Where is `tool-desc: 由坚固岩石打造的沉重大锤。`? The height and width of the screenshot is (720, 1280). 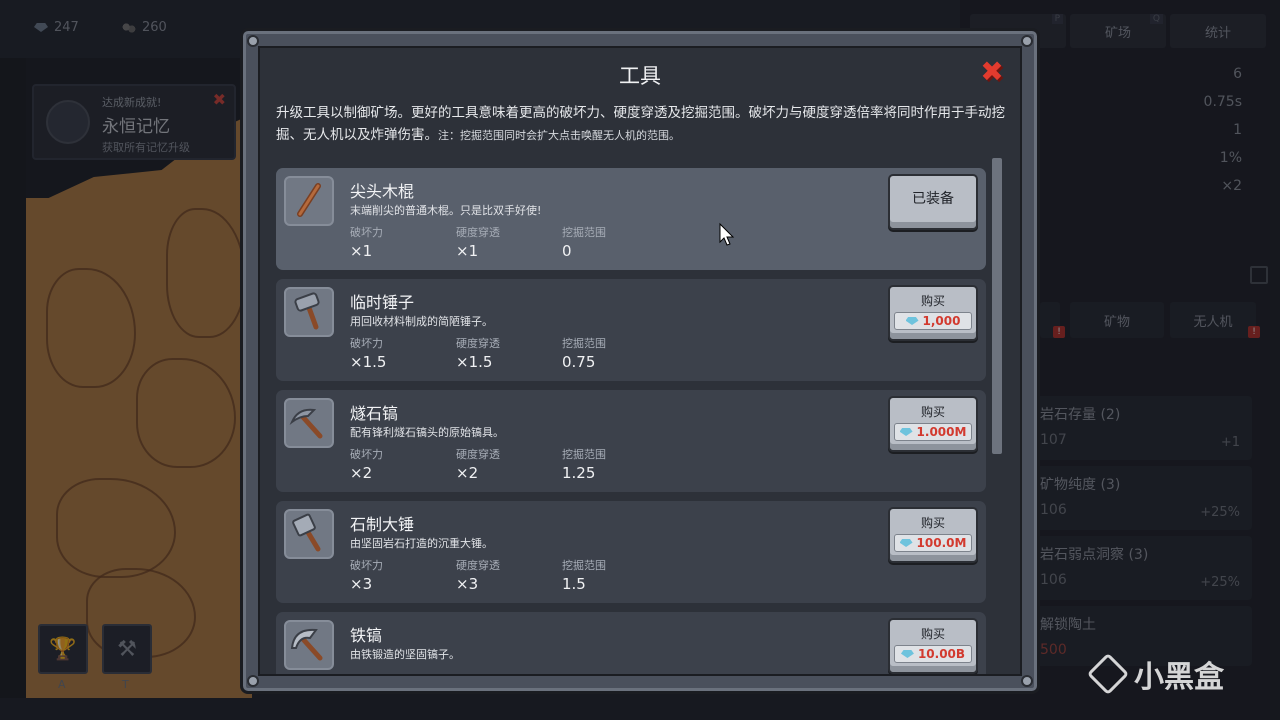
tool-desc: 由坚固岩石打造的沉重大锤。 is located at coordinates (421, 543).